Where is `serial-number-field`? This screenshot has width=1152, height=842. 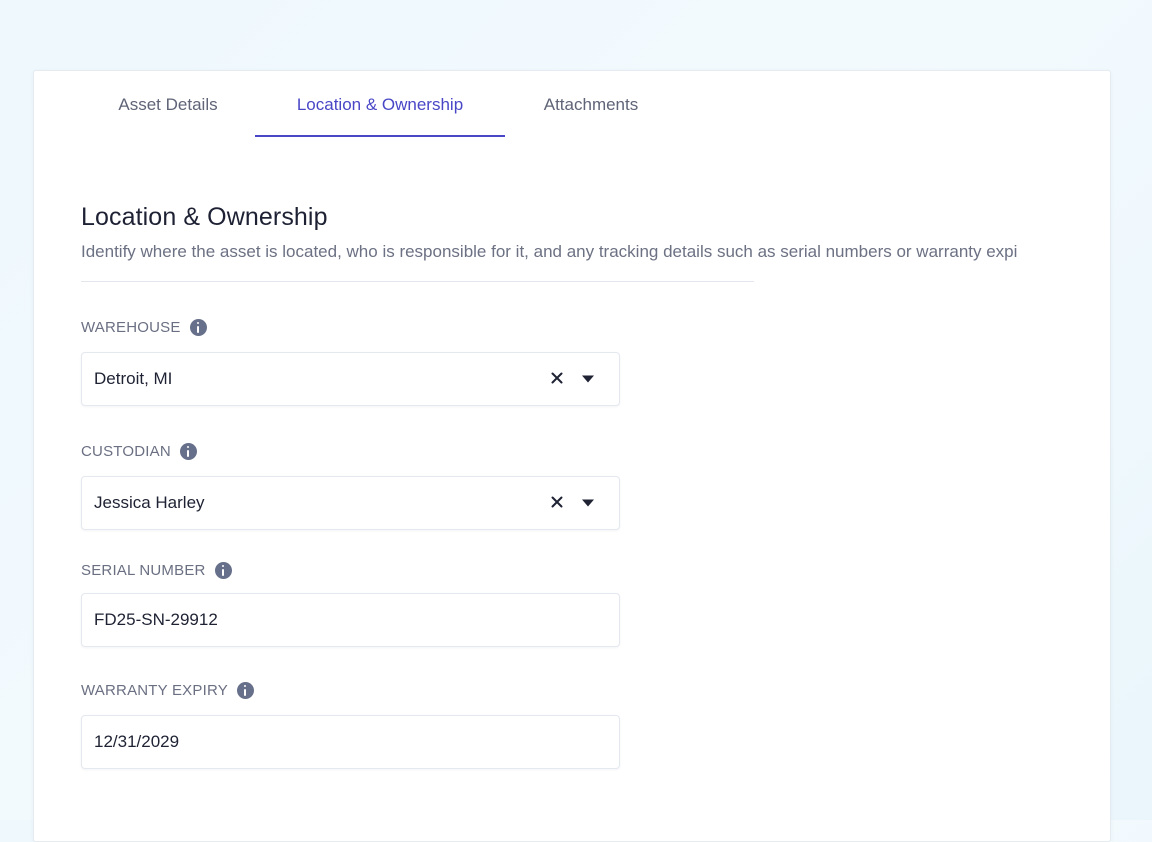 serial-number-field is located at coordinates (350, 620).